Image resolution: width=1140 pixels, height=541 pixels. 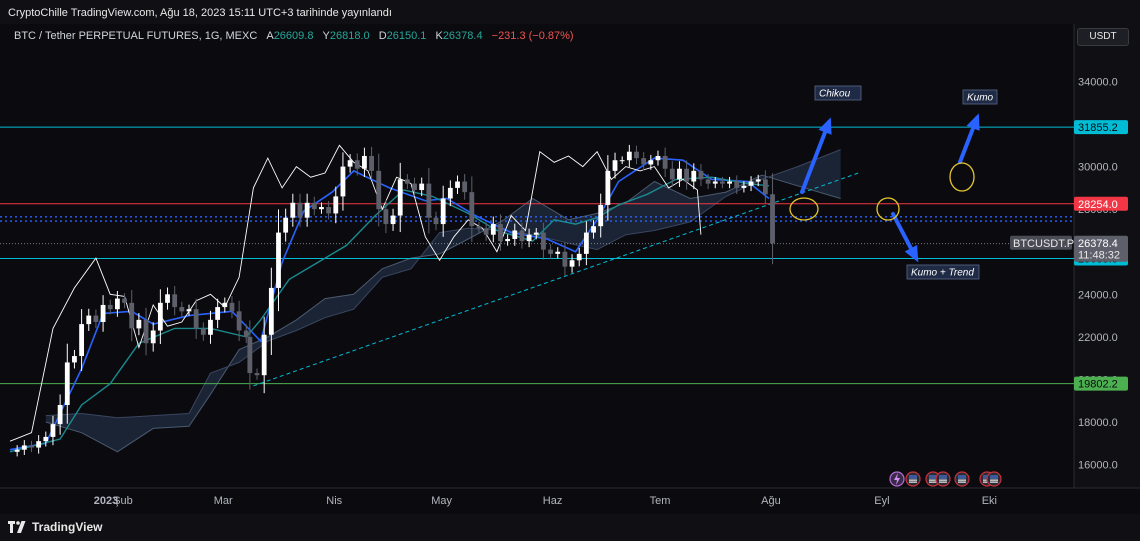 What do you see at coordinates (1098, 128) in the screenshot?
I see `level-badge-text: 31855.2` at bounding box center [1098, 128].